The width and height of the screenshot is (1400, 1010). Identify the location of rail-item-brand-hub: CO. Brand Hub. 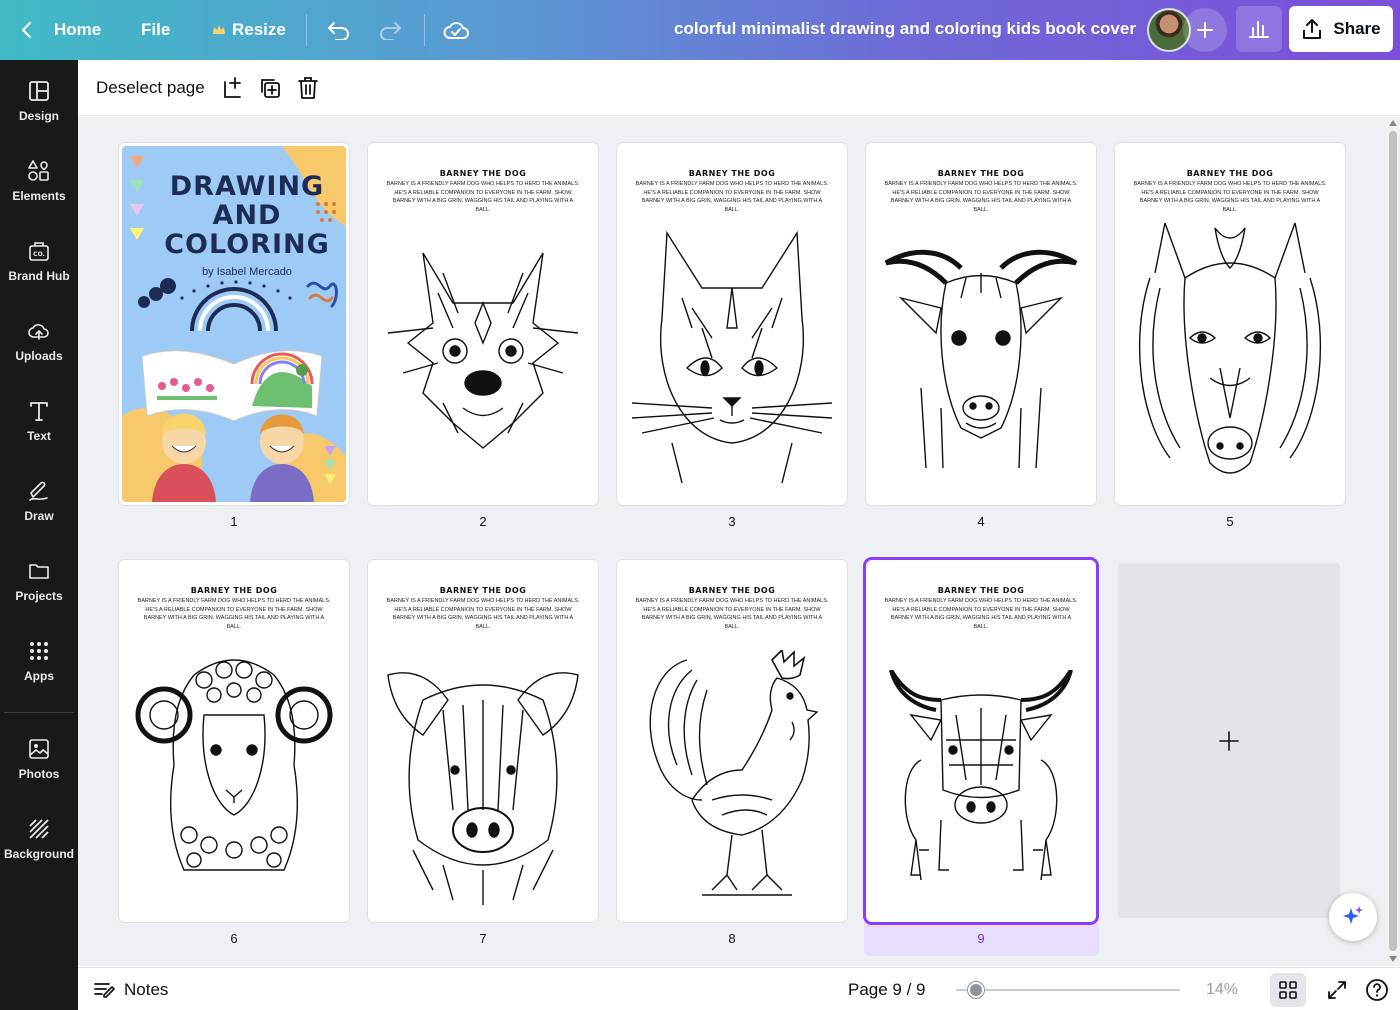
(39, 261).